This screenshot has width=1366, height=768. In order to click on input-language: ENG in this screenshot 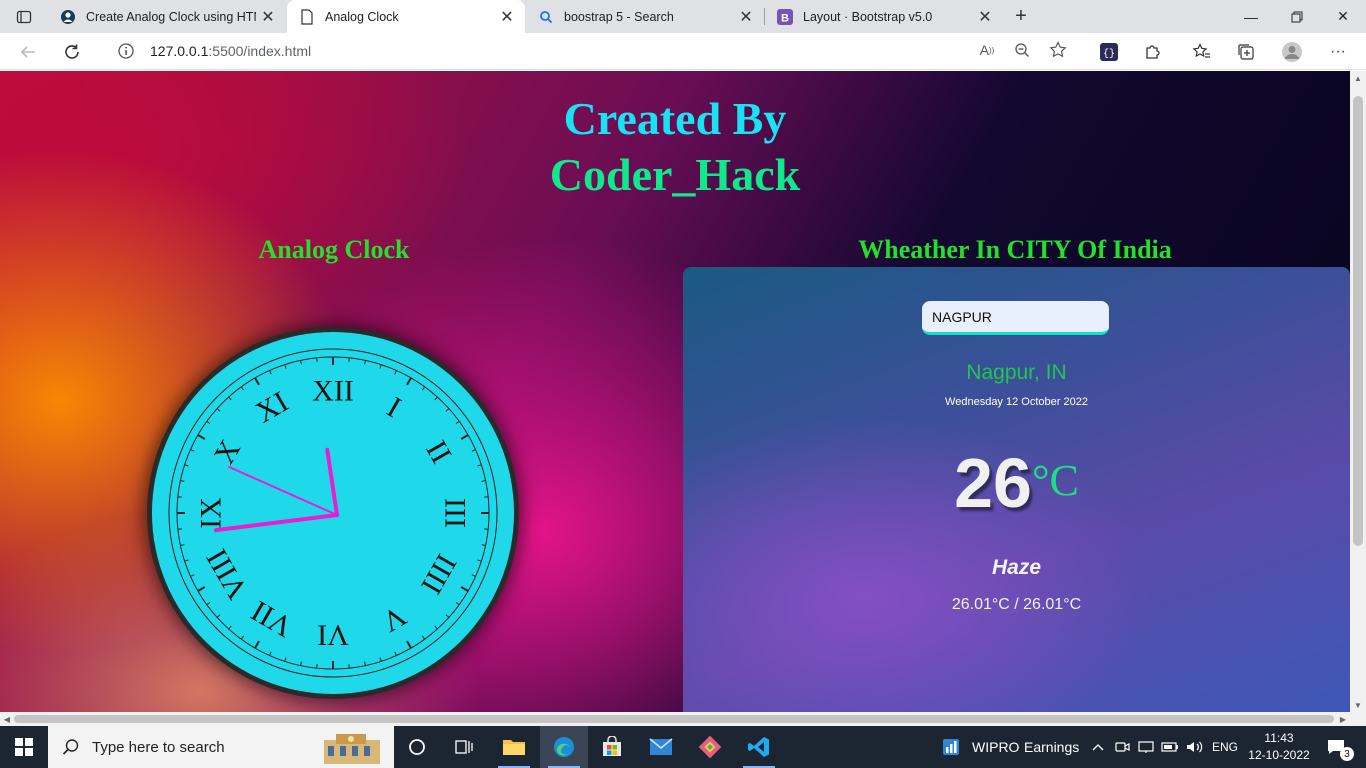, I will do `click(1225, 747)`.